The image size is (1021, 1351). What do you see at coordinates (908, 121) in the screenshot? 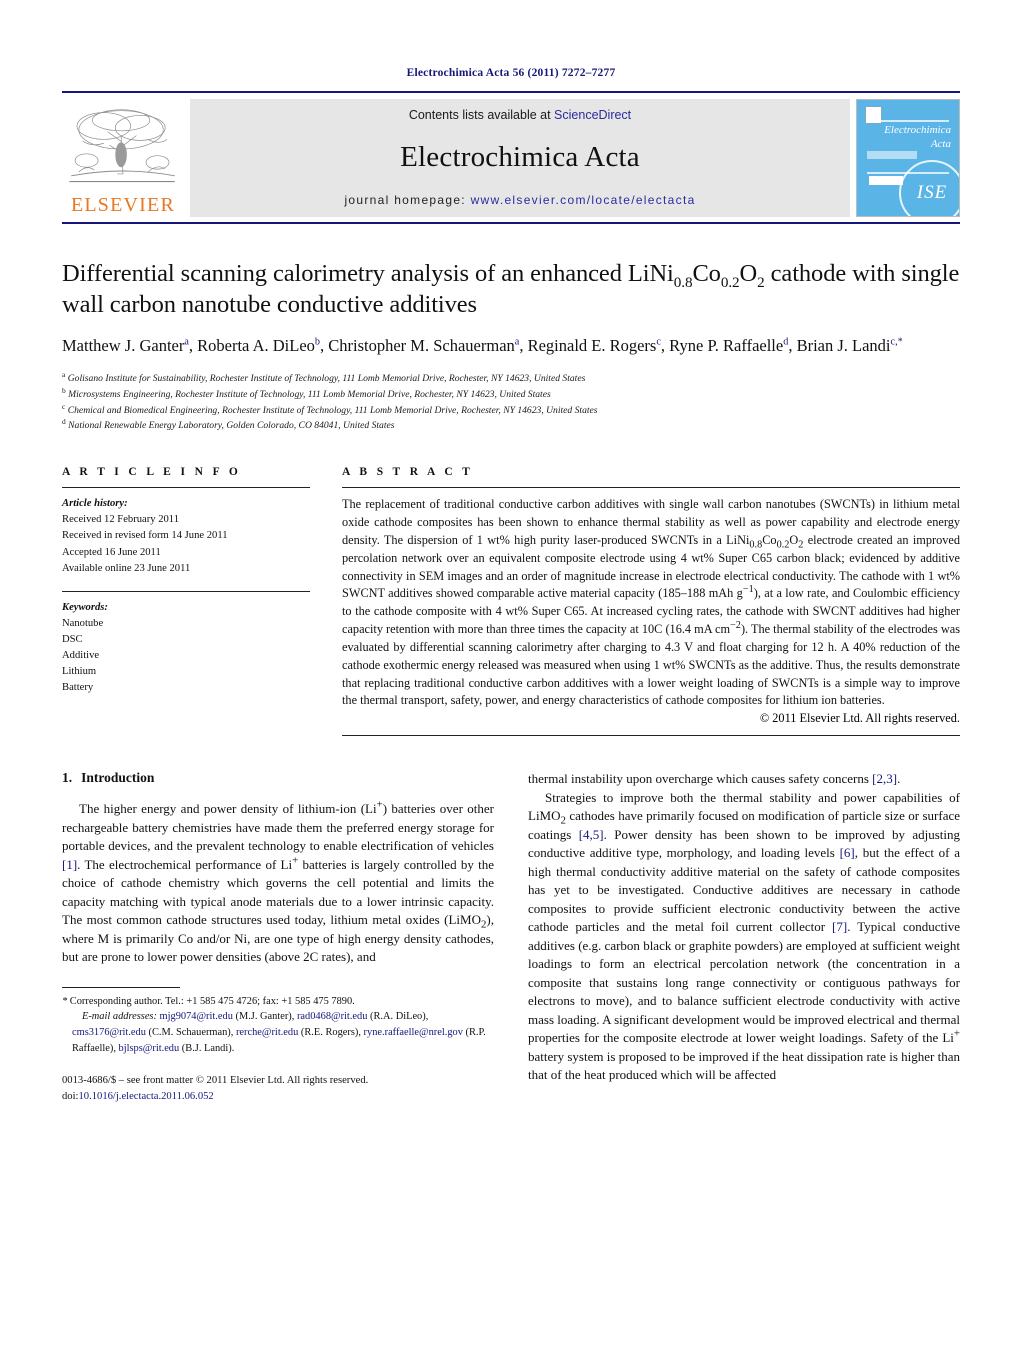
I see `cover-rule-top` at bounding box center [908, 121].